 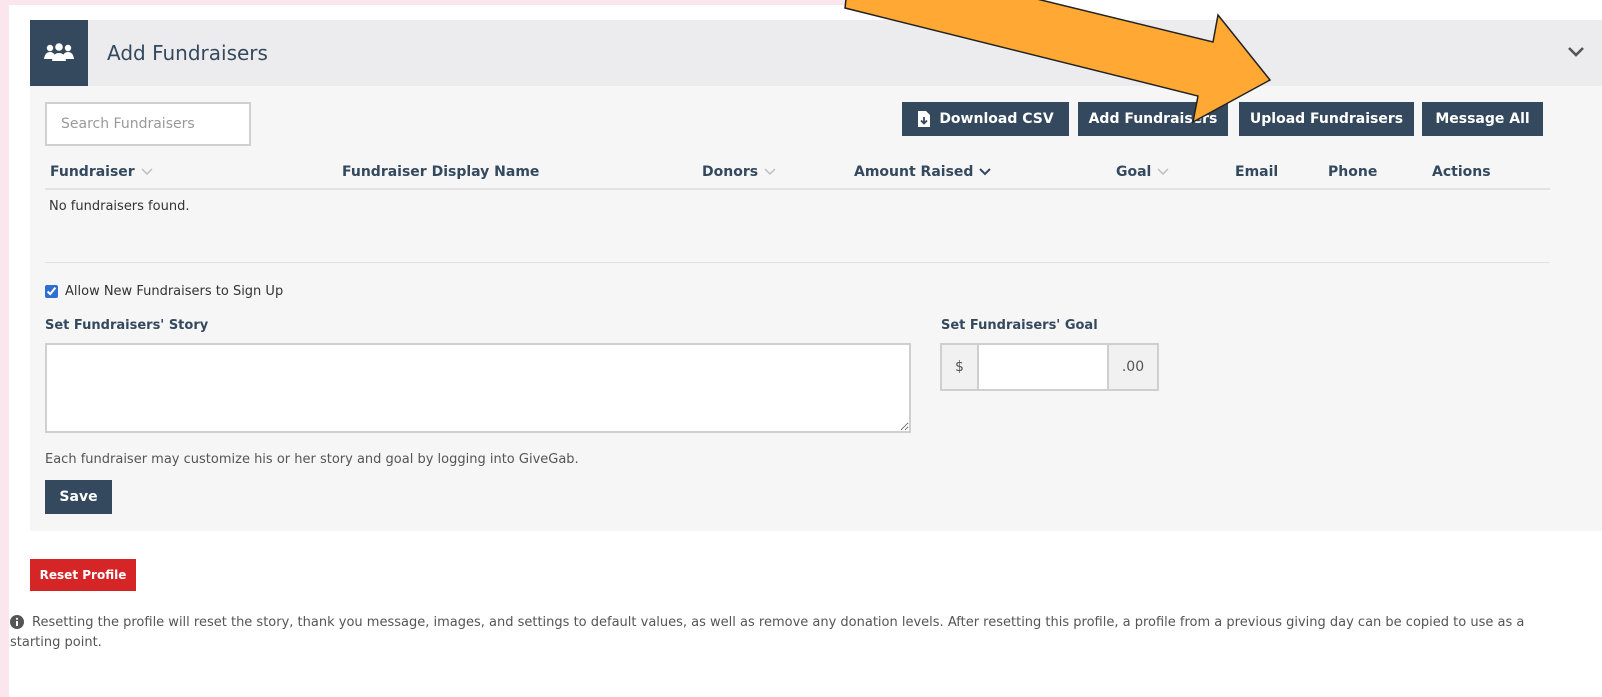 What do you see at coordinates (960, 367) in the screenshot?
I see `goal-currency-prefix: $` at bounding box center [960, 367].